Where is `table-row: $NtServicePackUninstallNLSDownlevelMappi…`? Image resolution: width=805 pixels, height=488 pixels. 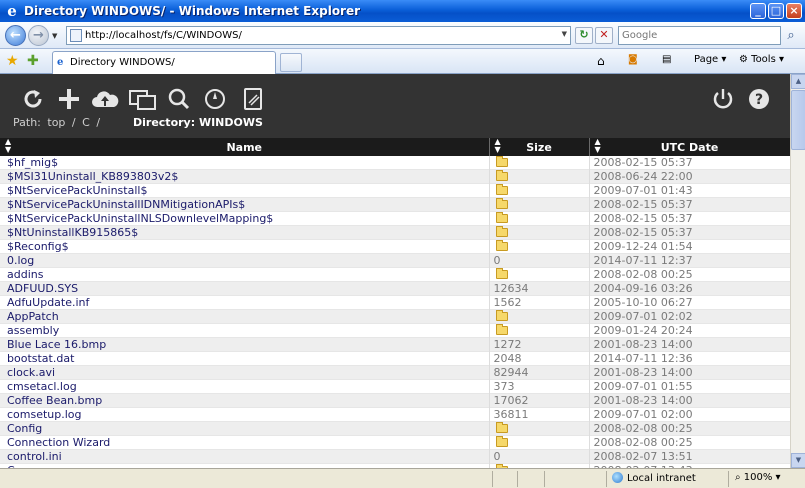
table-row: $NtServicePackUninstallNLSDownlevelMappi… is located at coordinates (395, 218).